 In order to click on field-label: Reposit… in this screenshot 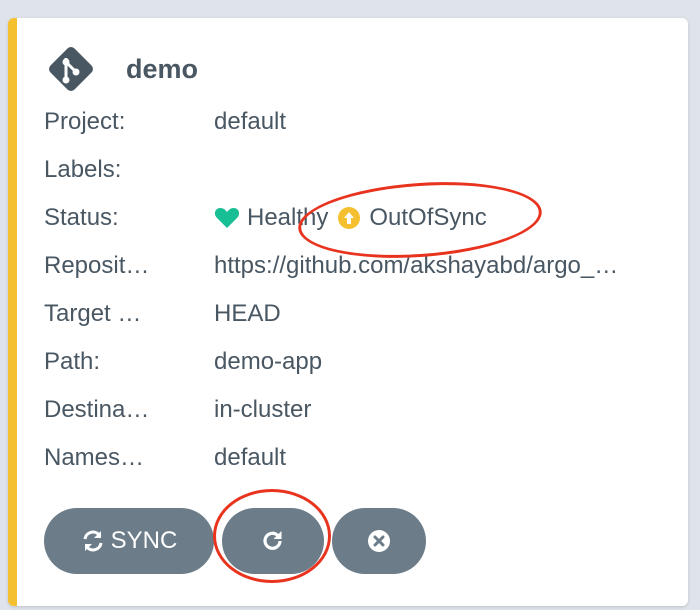, I will do `click(97, 265)`.